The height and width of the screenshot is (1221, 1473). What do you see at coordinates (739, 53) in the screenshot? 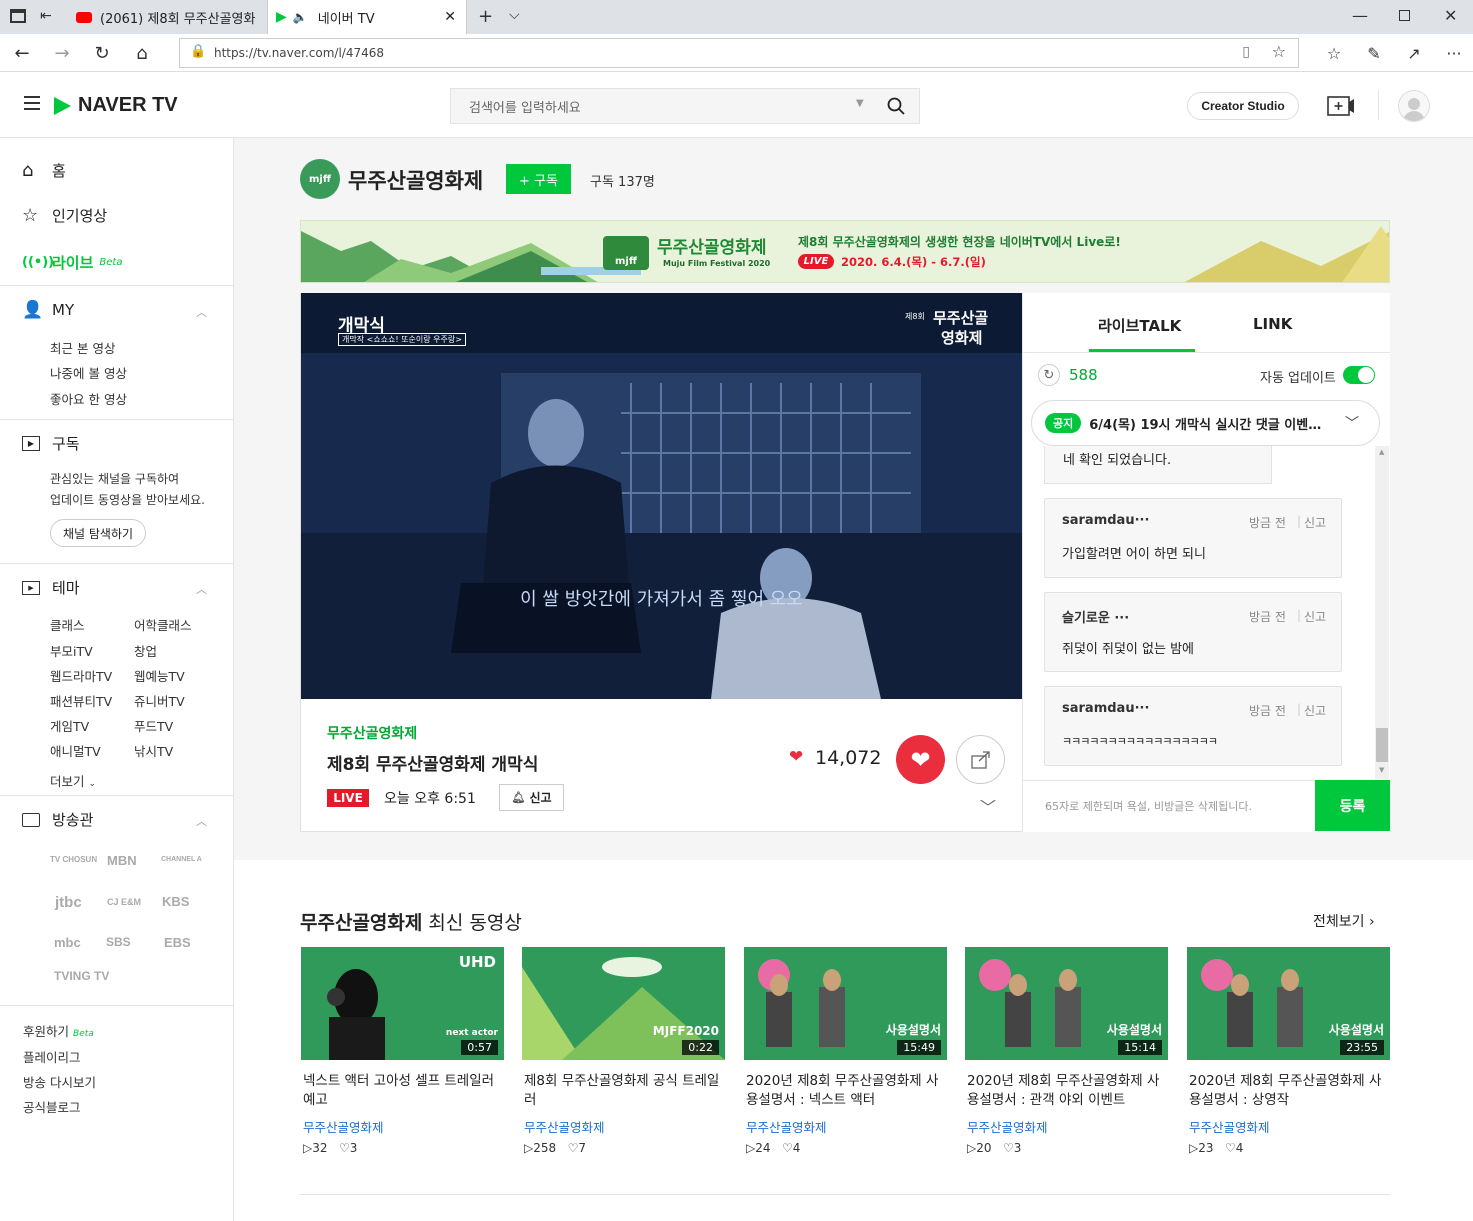
I see `url-field: 🔒 https://tv.naver.com/l/47468 ▯ ☆` at bounding box center [739, 53].